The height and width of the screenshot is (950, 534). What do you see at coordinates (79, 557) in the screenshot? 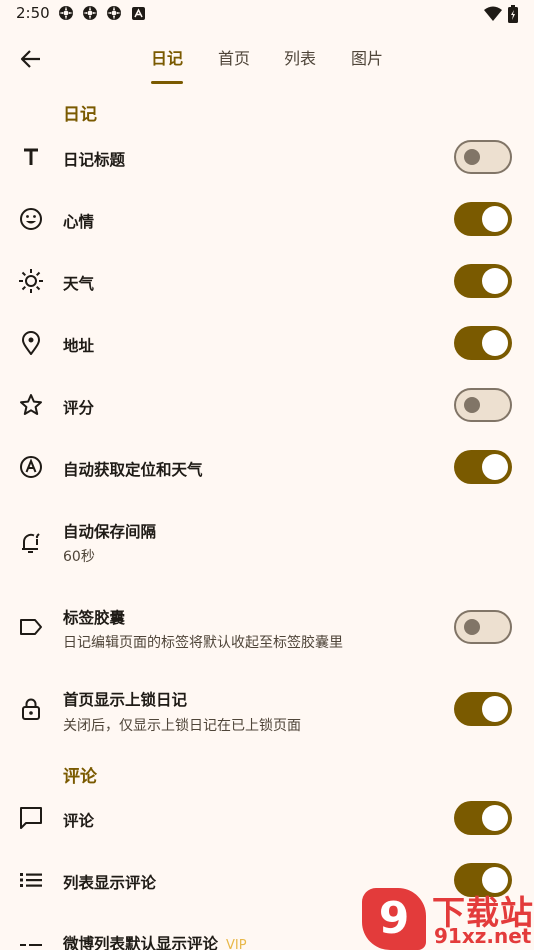
I see `setting-subtitle: 60秒` at bounding box center [79, 557].